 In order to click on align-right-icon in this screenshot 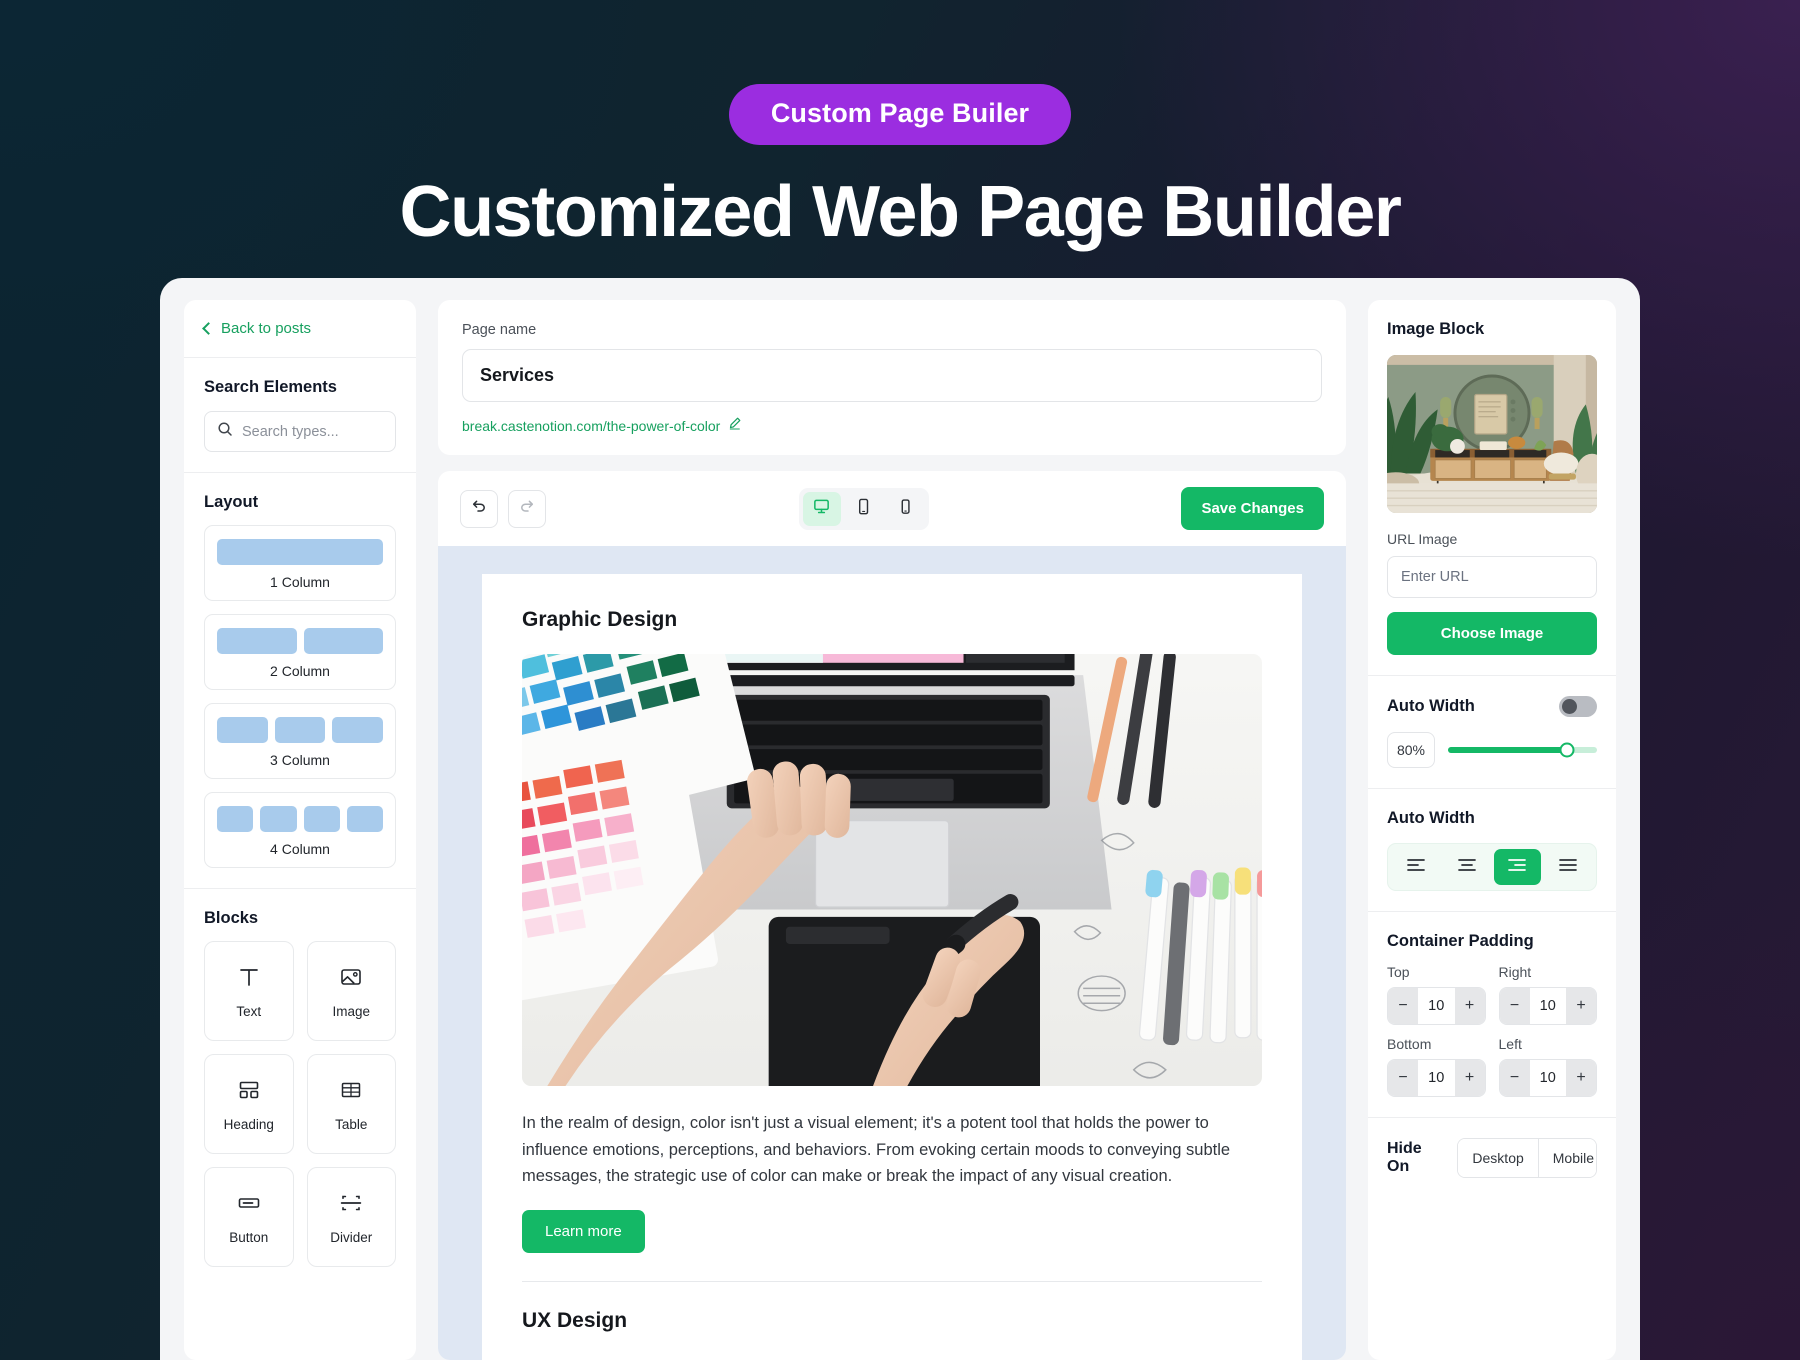, I will do `click(1517, 867)`.